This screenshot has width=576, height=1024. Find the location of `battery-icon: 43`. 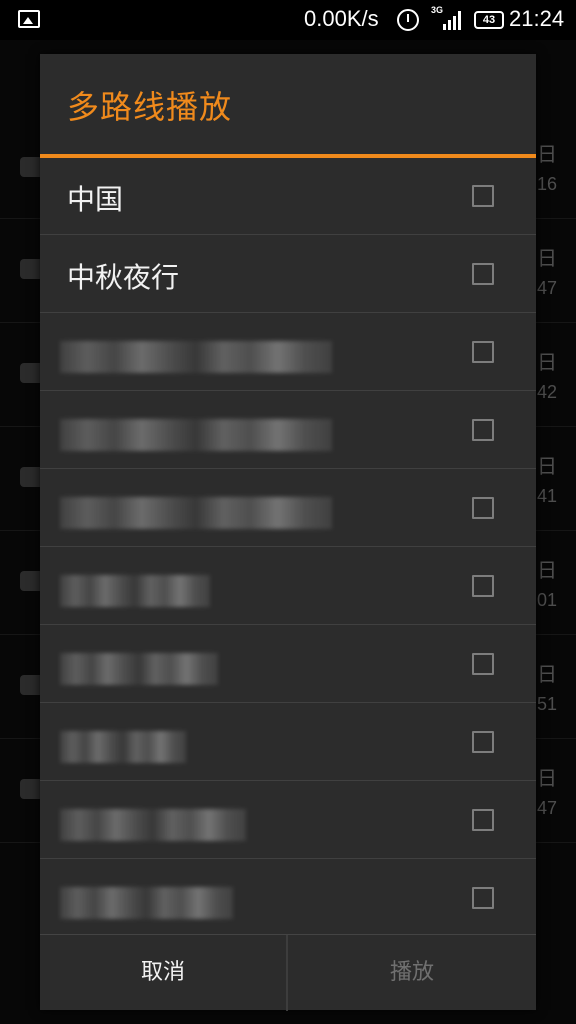

battery-icon: 43 is located at coordinates (489, 20).